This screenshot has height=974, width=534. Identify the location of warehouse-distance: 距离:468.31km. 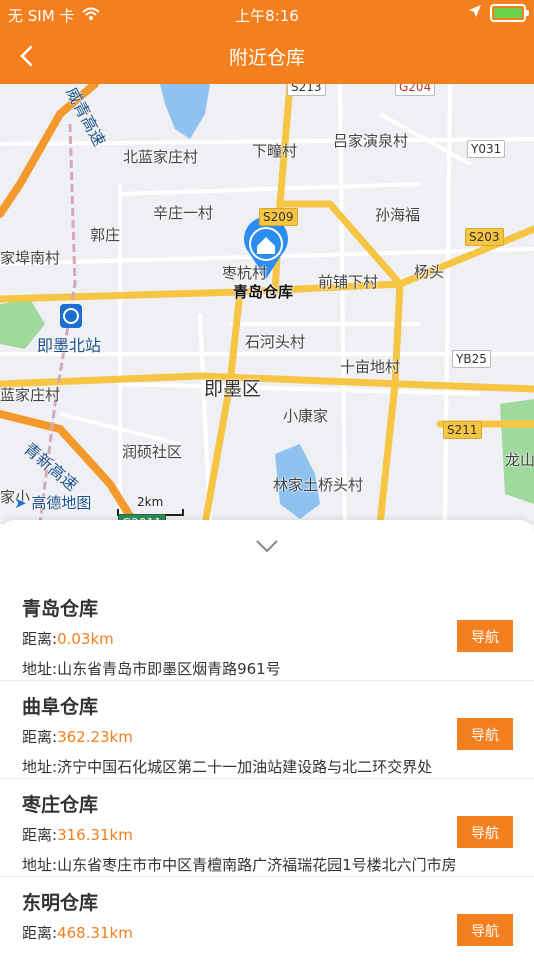
(77, 933).